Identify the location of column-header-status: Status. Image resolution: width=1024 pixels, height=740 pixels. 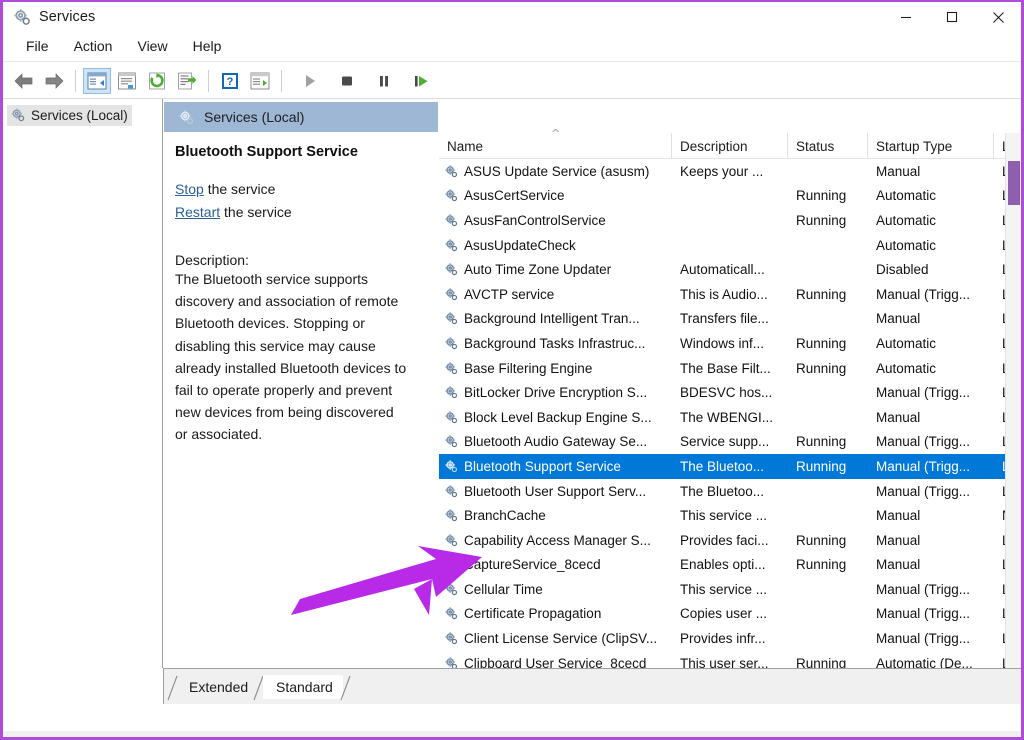
(828, 146).